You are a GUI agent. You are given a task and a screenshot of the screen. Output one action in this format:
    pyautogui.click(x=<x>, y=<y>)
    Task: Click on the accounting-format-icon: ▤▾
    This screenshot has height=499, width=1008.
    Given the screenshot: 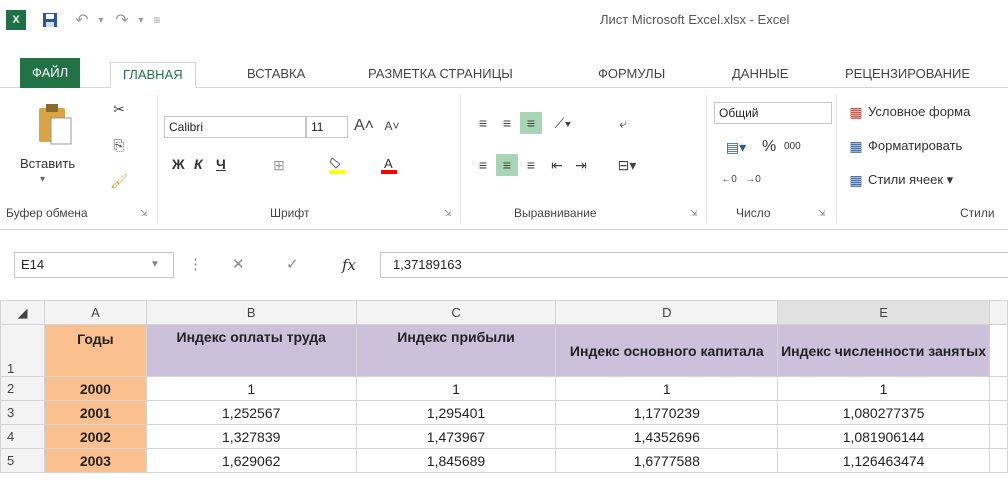 What is the action you would take?
    pyautogui.click(x=736, y=147)
    